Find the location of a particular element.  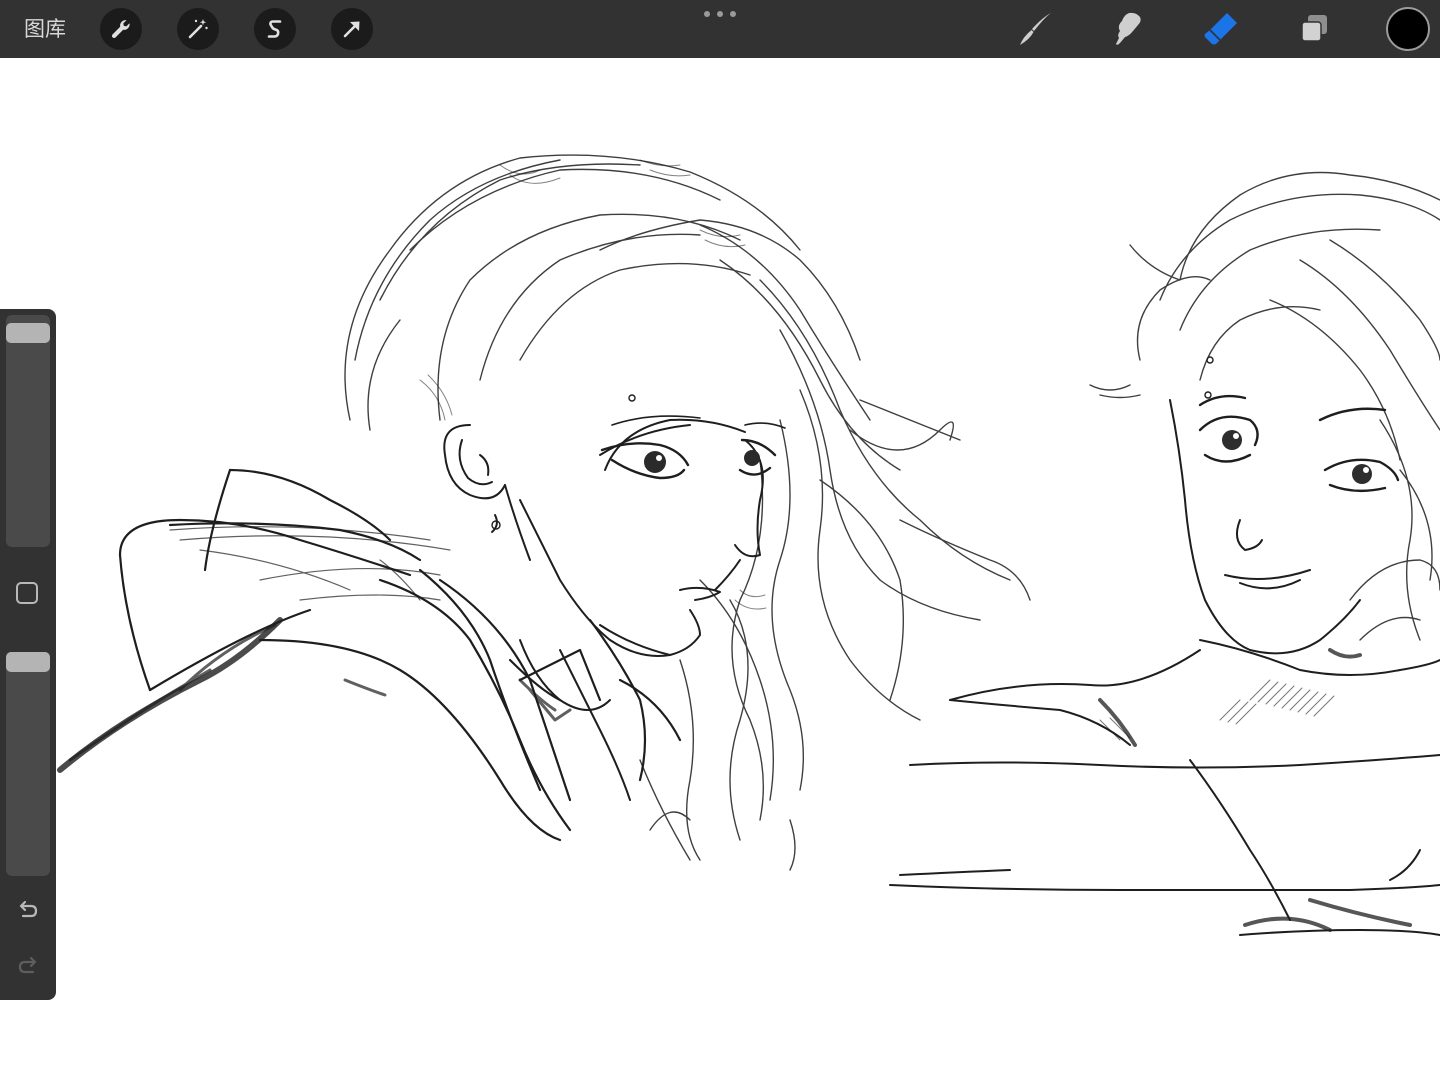

selection-s-icon is located at coordinates (274, 29).